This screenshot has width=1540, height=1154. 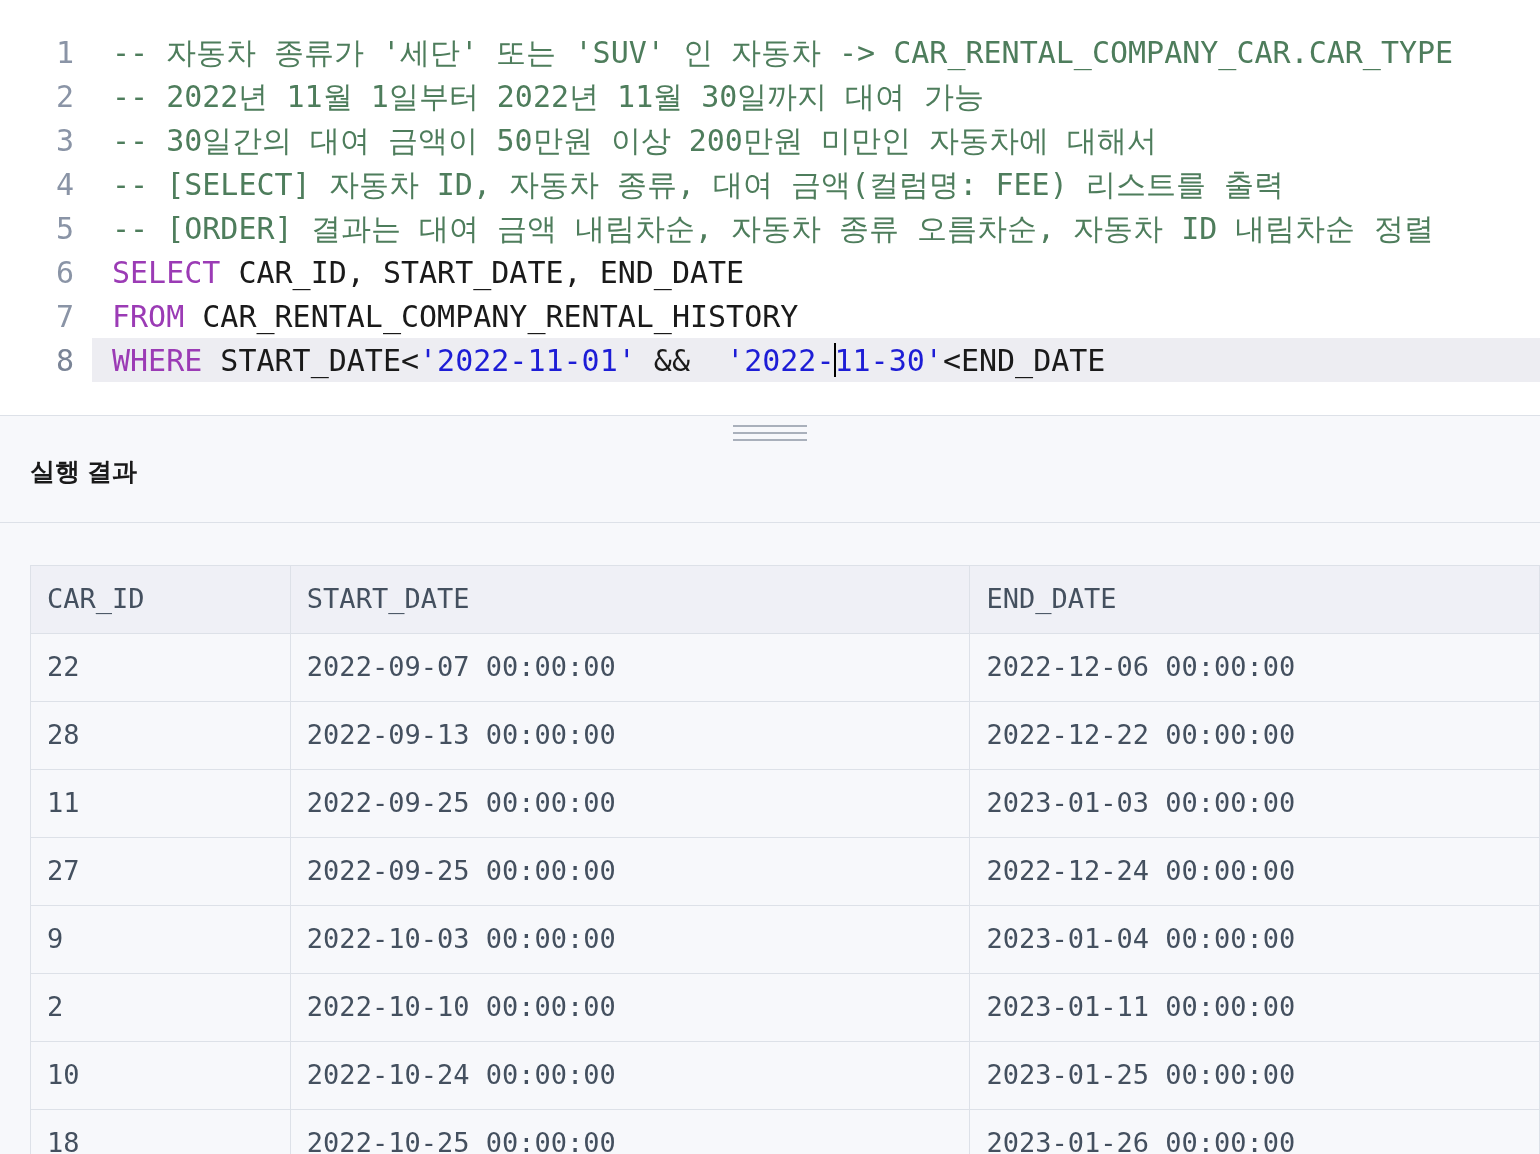 What do you see at coordinates (770, 433) in the screenshot?
I see `drag-handle-icon` at bounding box center [770, 433].